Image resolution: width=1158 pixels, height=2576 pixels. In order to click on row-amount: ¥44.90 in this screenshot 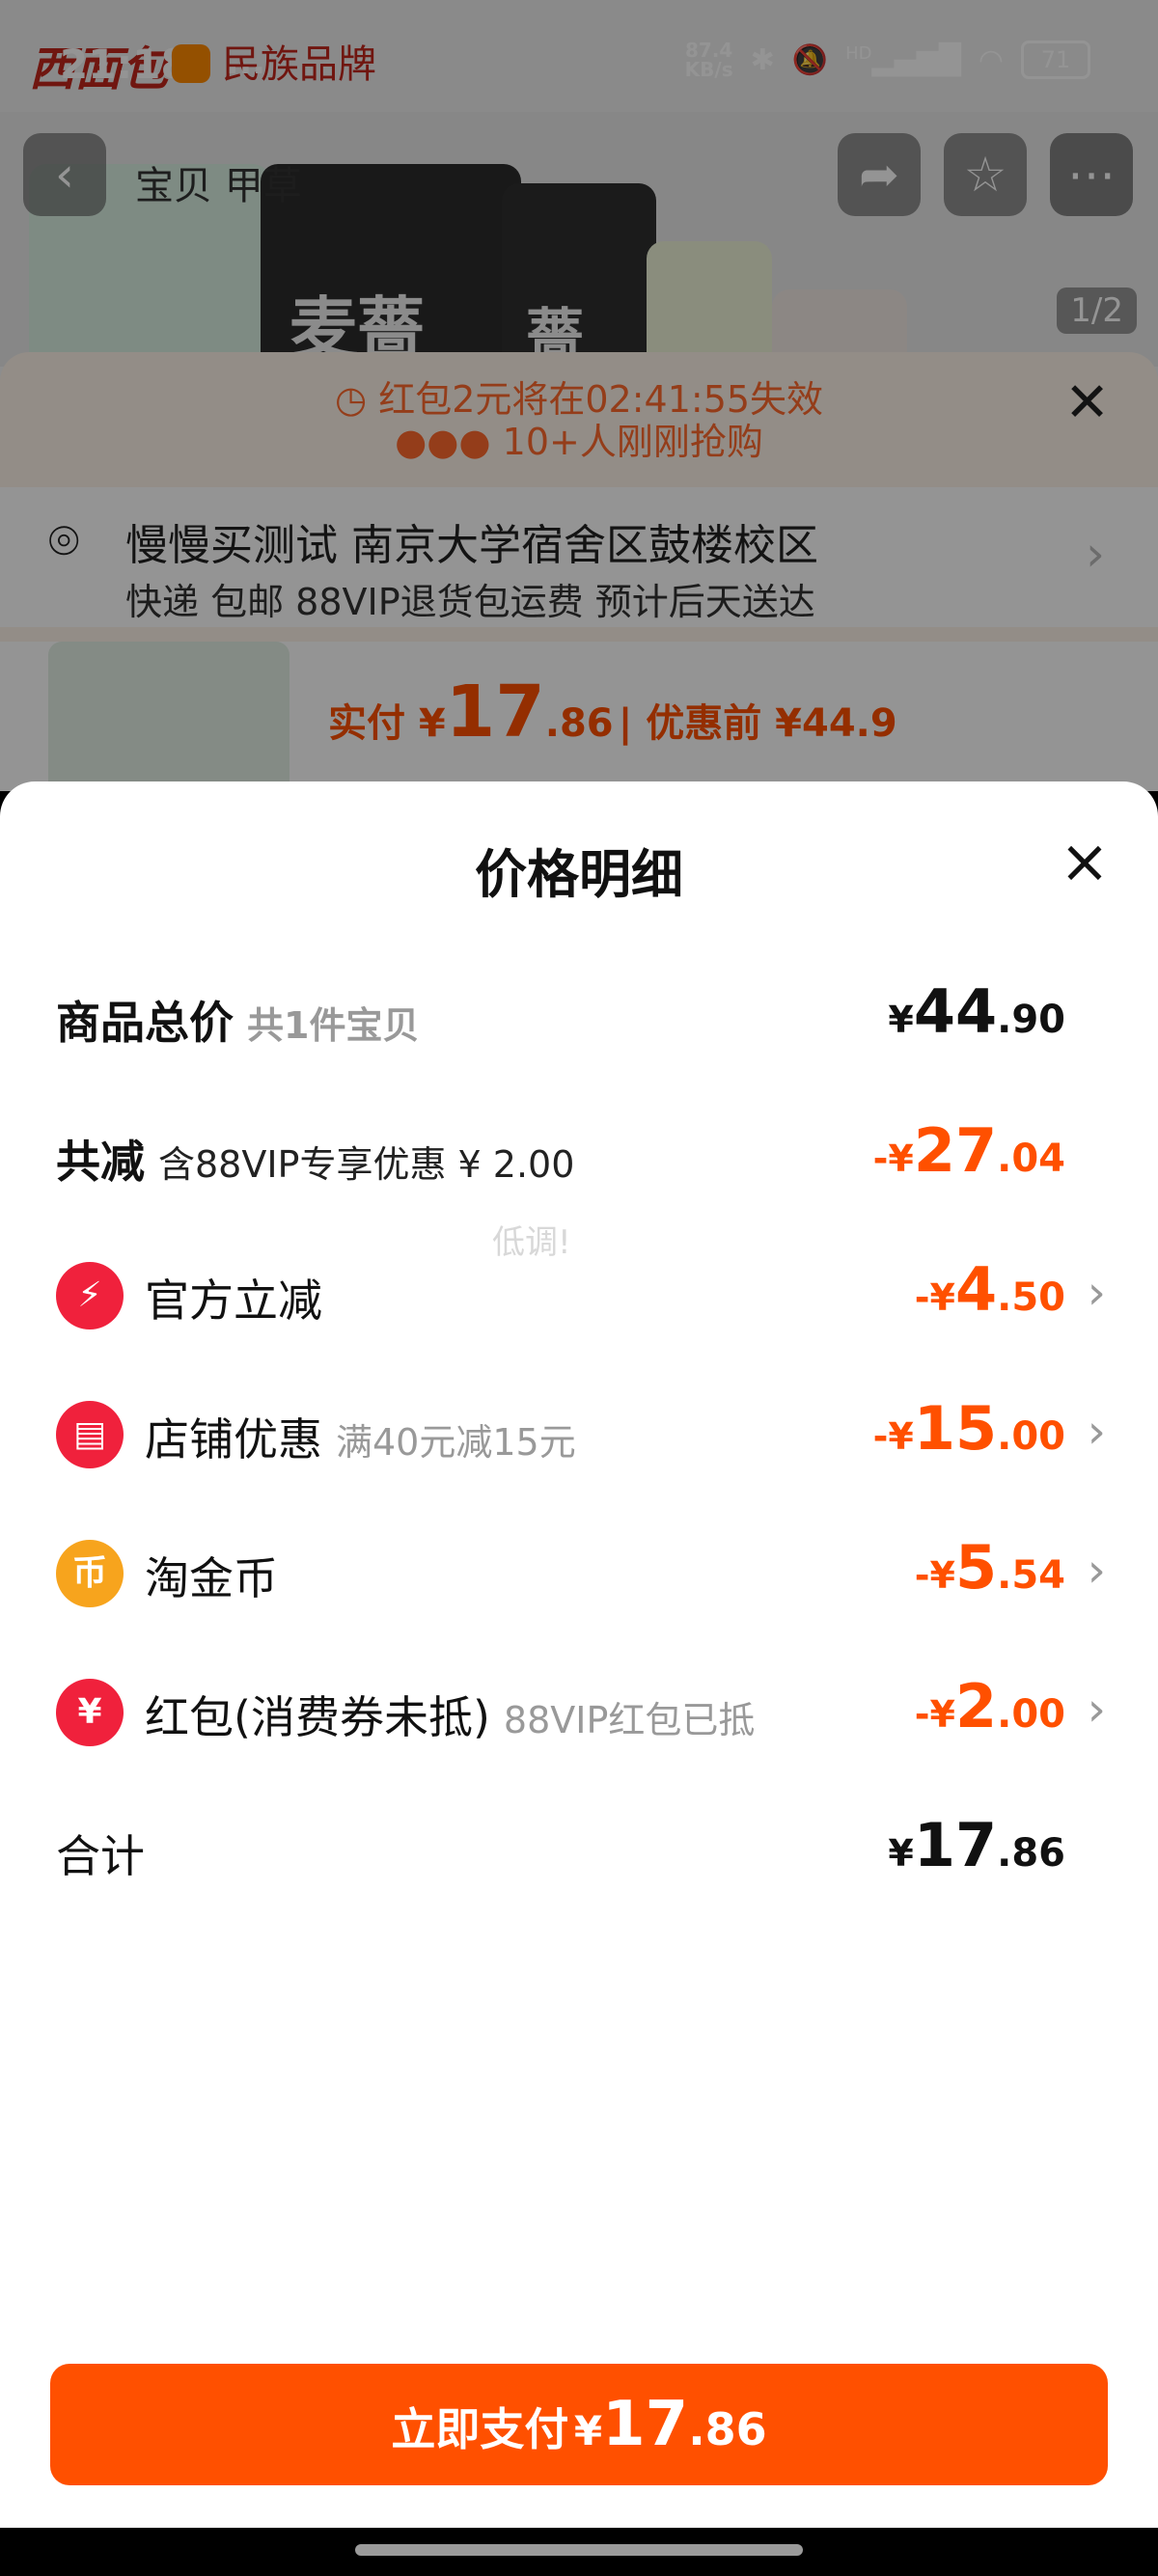, I will do `click(976, 1011)`.